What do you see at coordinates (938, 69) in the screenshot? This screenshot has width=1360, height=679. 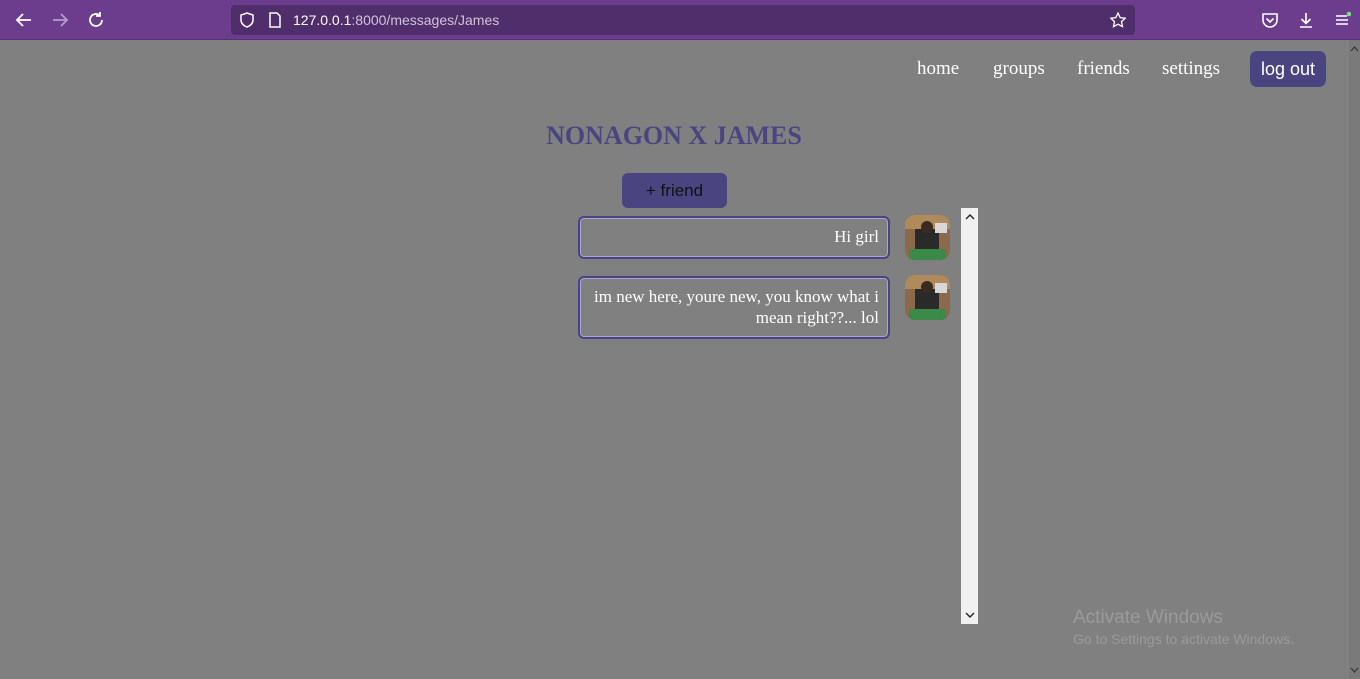 I see `nav-home: home` at bounding box center [938, 69].